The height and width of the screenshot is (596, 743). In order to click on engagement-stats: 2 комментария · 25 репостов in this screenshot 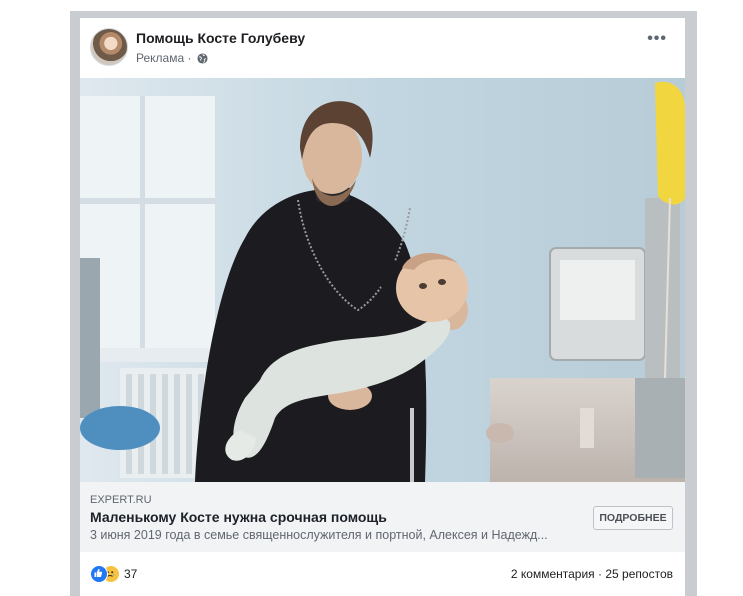, I will do `click(592, 574)`.